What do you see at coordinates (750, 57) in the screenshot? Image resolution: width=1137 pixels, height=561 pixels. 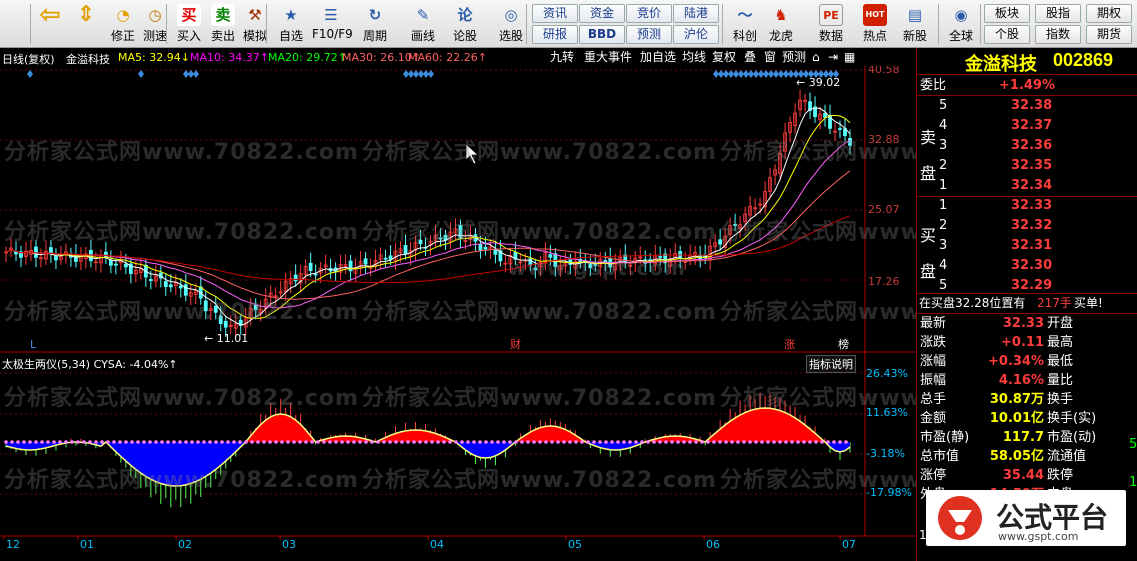 I see `chart-header-button: 叠` at bounding box center [750, 57].